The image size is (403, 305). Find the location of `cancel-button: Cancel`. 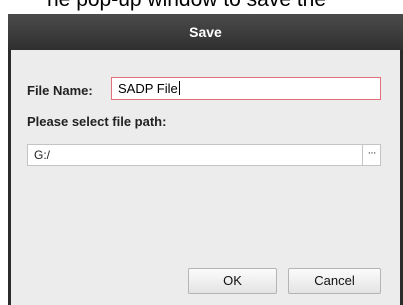

cancel-button: Cancel is located at coordinates (334, 281).